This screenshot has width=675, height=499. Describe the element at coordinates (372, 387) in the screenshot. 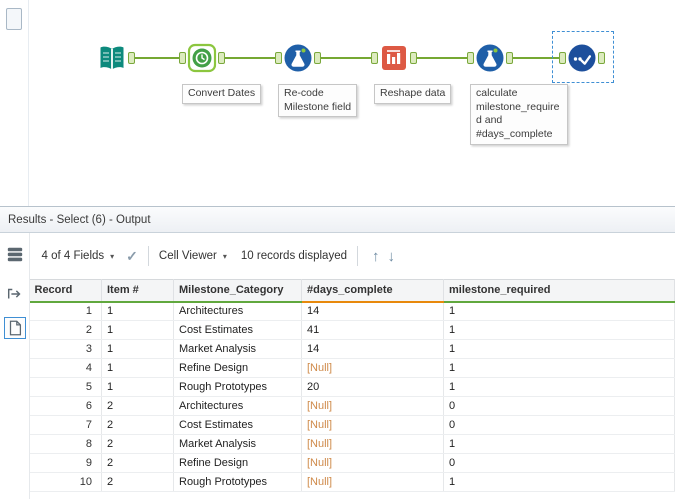

I see `cell-days: 20` at that location.